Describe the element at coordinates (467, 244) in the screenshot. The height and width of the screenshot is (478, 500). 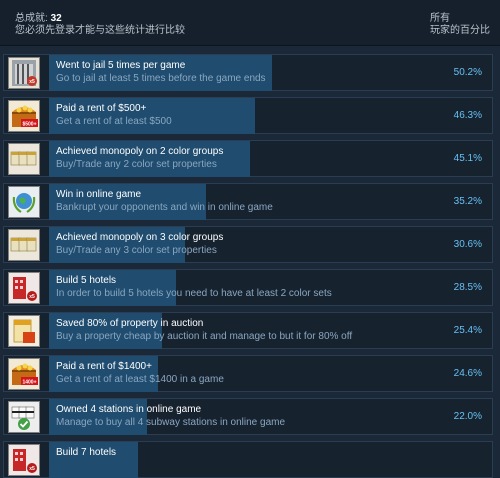
I see `achievement-percent: 30.6%` at that location.